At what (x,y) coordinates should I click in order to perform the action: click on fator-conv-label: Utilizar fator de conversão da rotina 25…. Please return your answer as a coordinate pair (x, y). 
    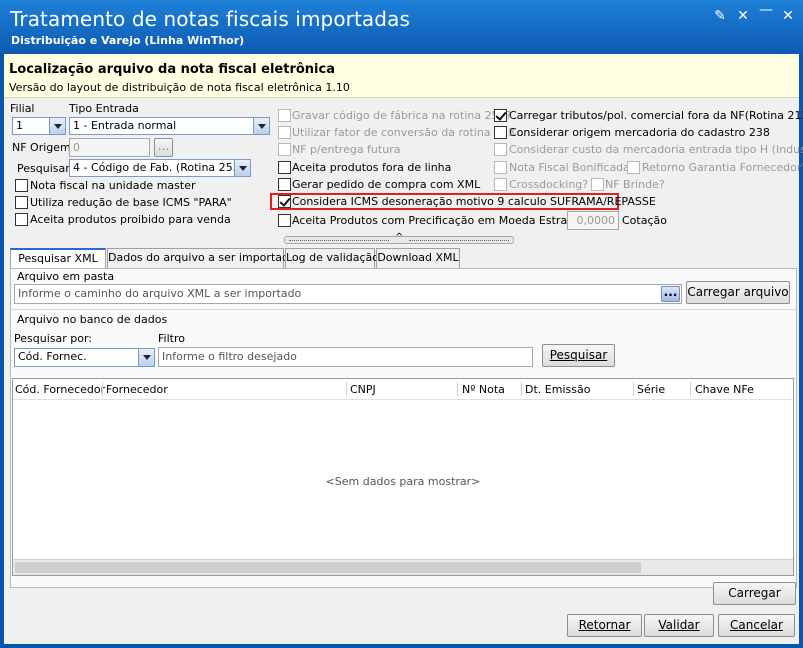
    Looking at the image, I should click on (404, 132).